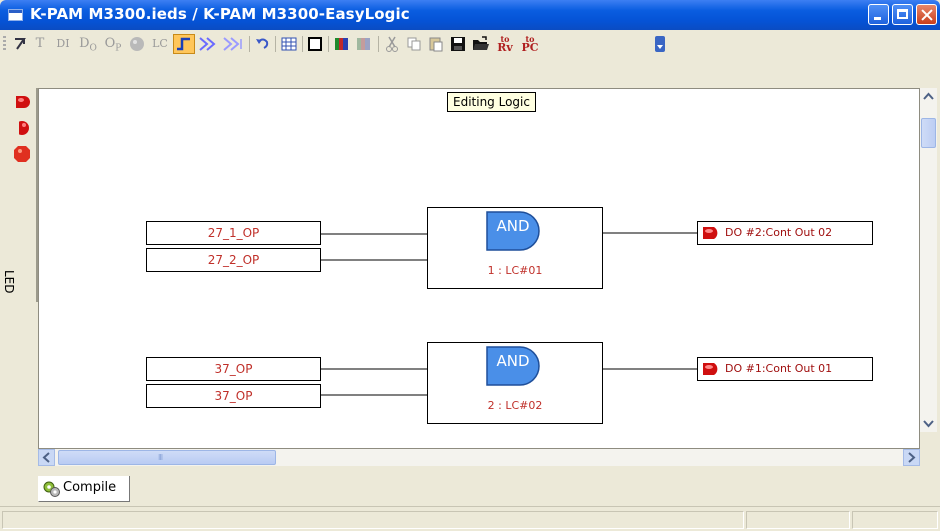 The height and width of the screenshot is (531, 940). I want to click on di-tool-button: DI, so click(63, 44).